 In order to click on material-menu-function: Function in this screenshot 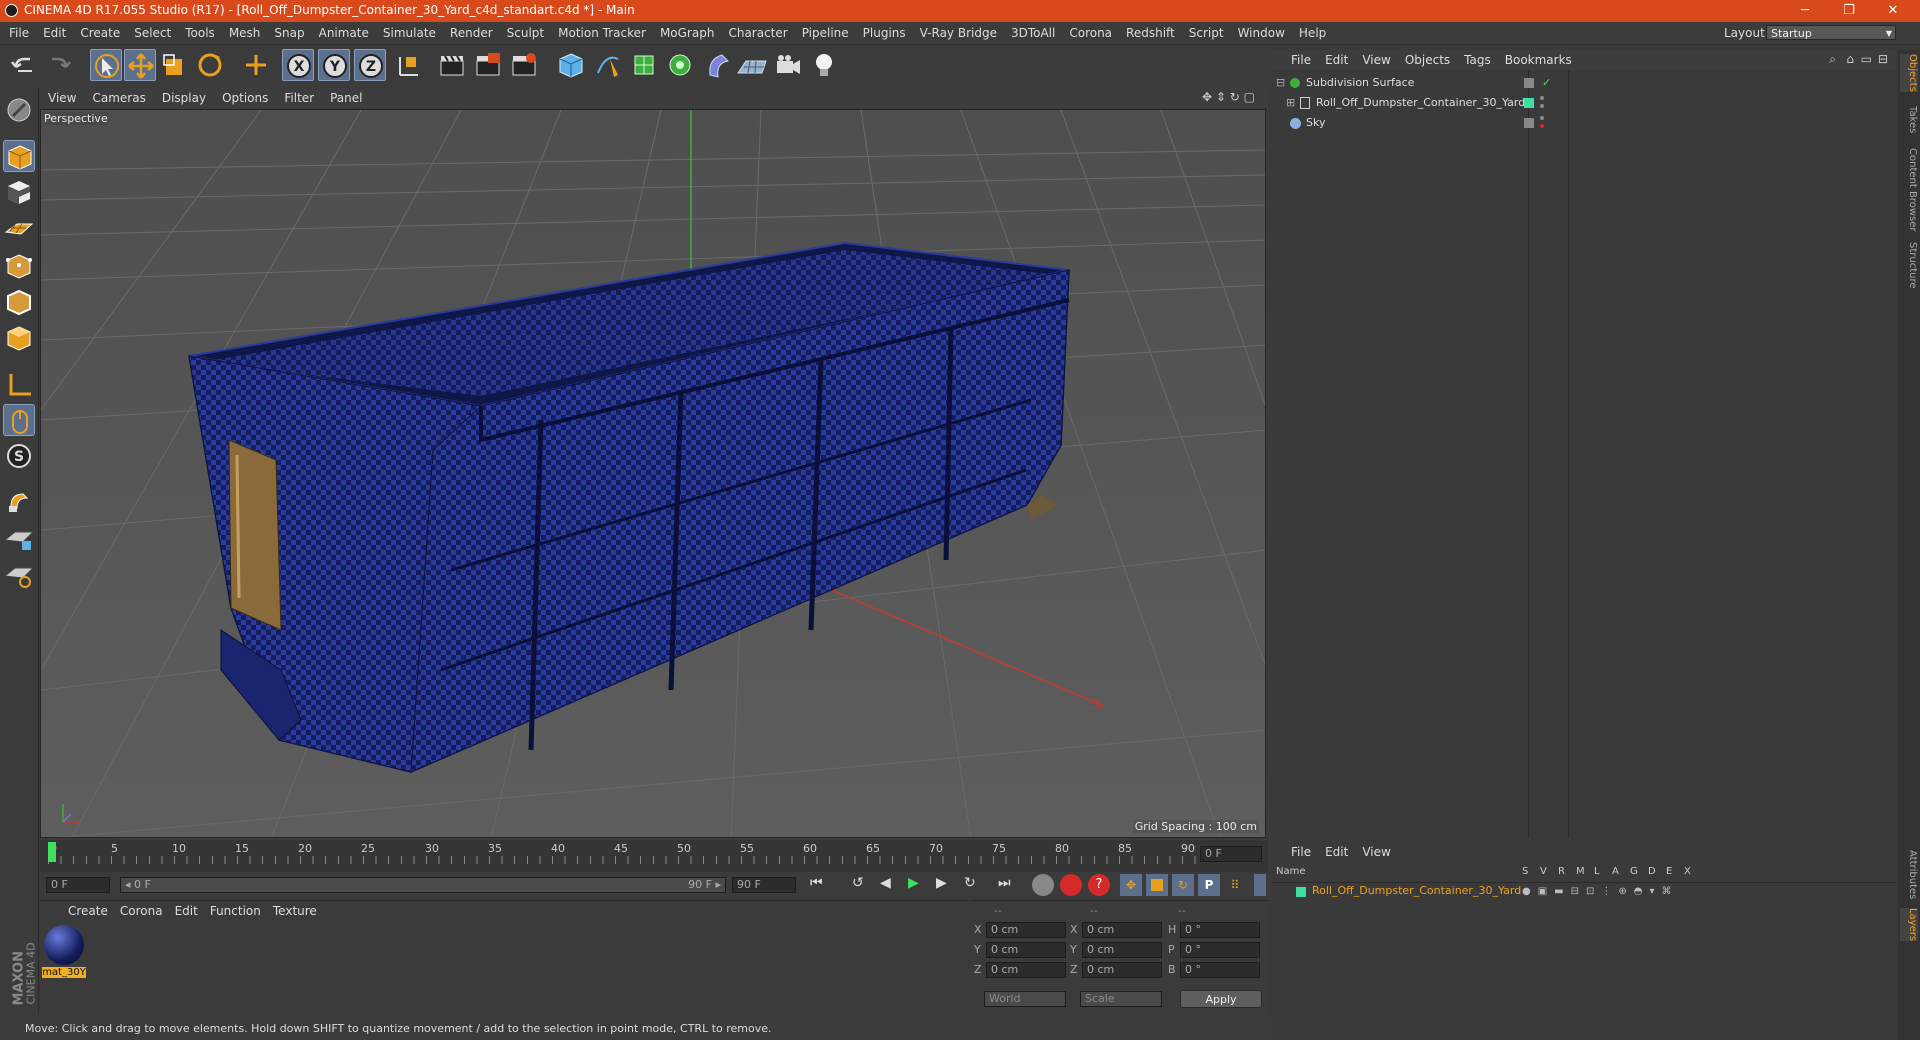, I will do `click(235, 911)`.